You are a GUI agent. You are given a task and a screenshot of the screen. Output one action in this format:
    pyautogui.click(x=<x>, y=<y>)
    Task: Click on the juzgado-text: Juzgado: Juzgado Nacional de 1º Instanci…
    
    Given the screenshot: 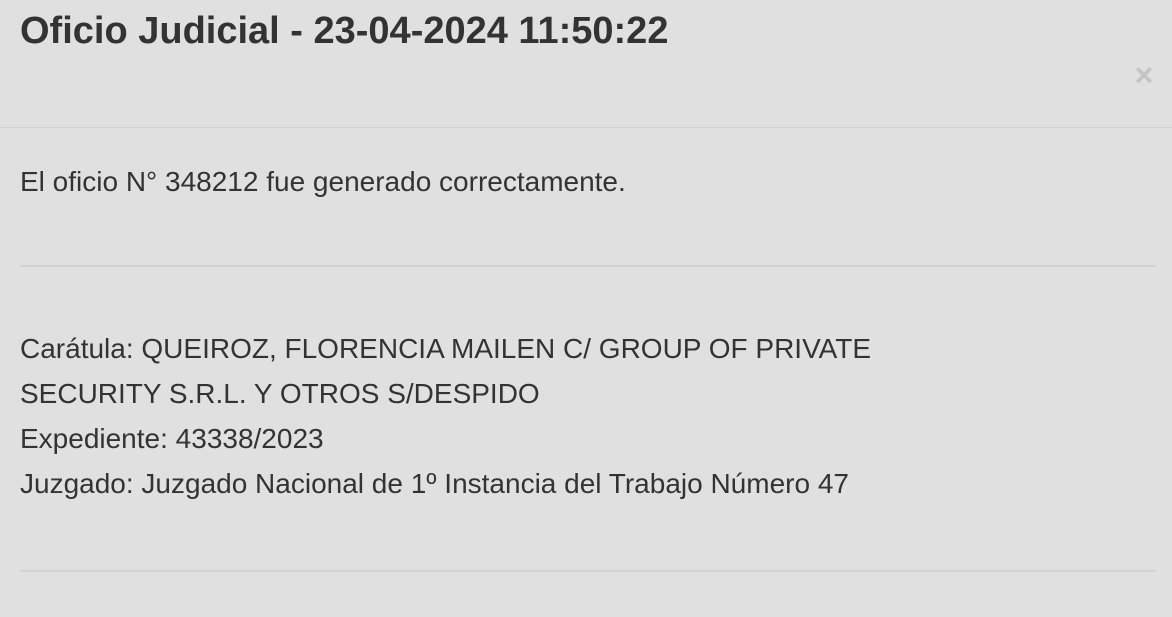 What is the action you would take?
    pyautogui.click(x=434, y=483)
    